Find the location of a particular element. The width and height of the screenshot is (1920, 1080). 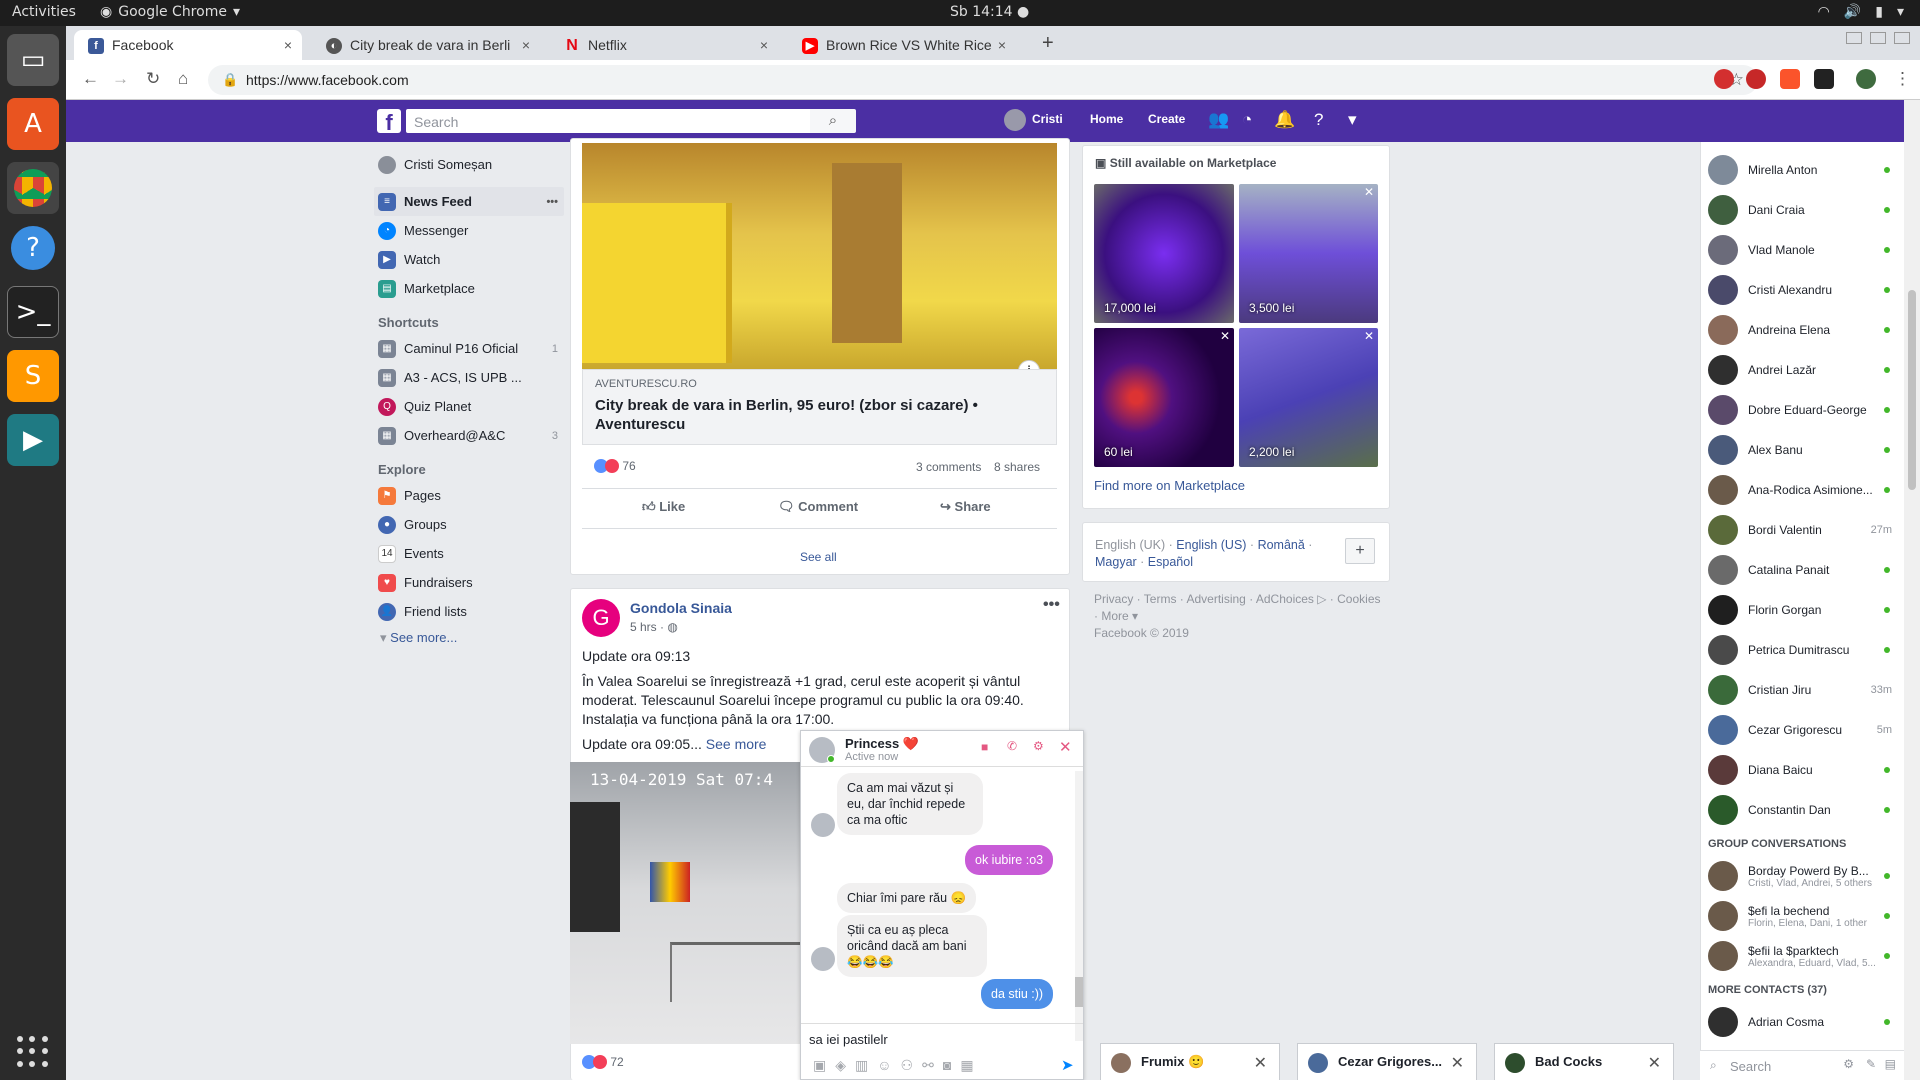

compose-icon: ✎ is located at coordinates (1871, 1064).